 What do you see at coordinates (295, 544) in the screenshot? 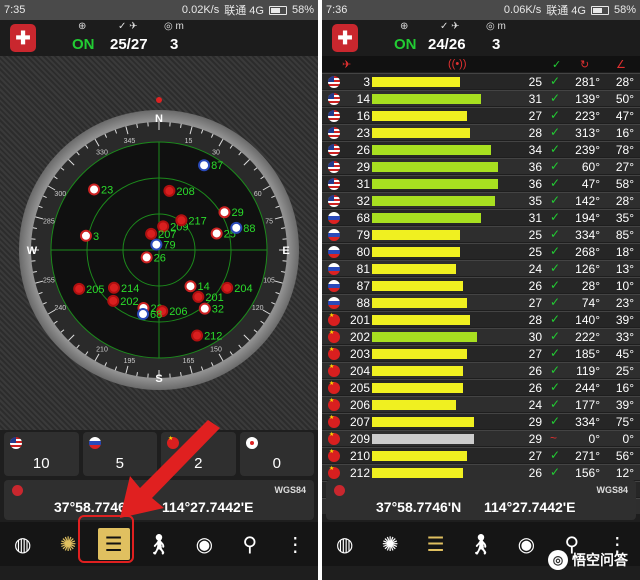
I see `overflow-menu-icon: ⋮` at bounding box center [295, 544].